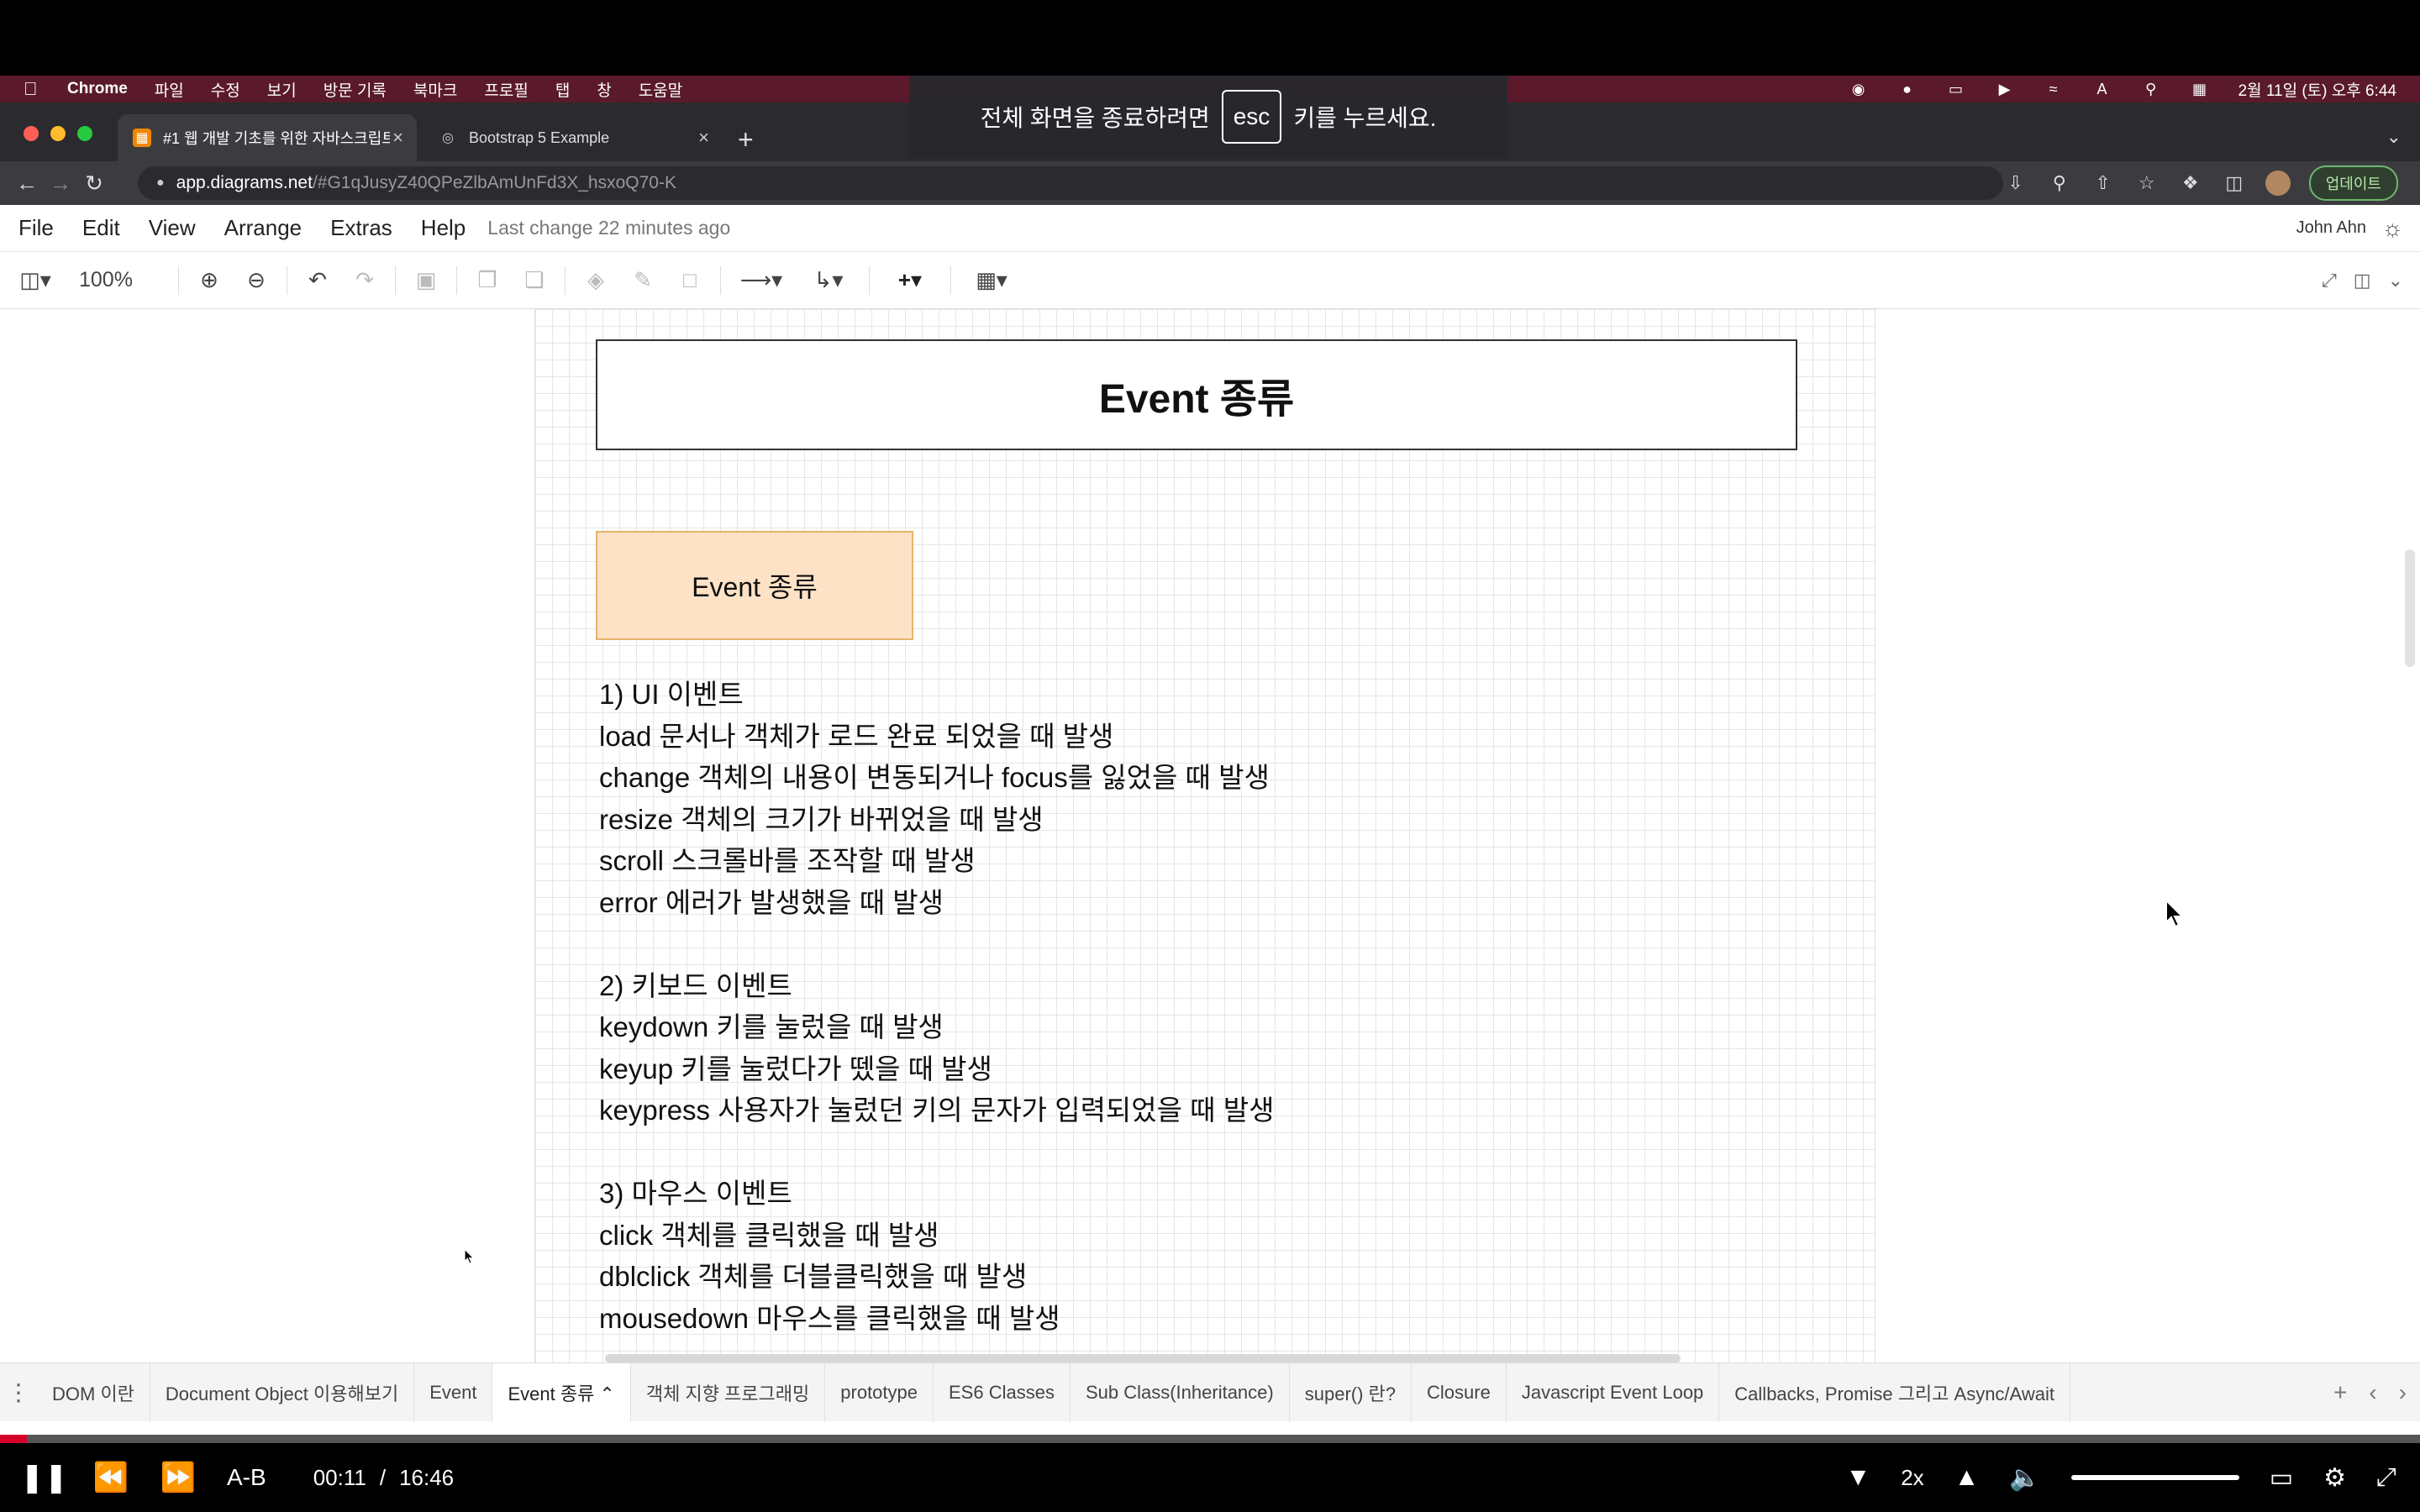 The image size is (2420, 1512). Describe the element at coordinates (268, 137) in the screenshot. I see `browser-tab-active: ▦ #1 웹 개발 기초를 위한 자바스크립트 ×` at that location.